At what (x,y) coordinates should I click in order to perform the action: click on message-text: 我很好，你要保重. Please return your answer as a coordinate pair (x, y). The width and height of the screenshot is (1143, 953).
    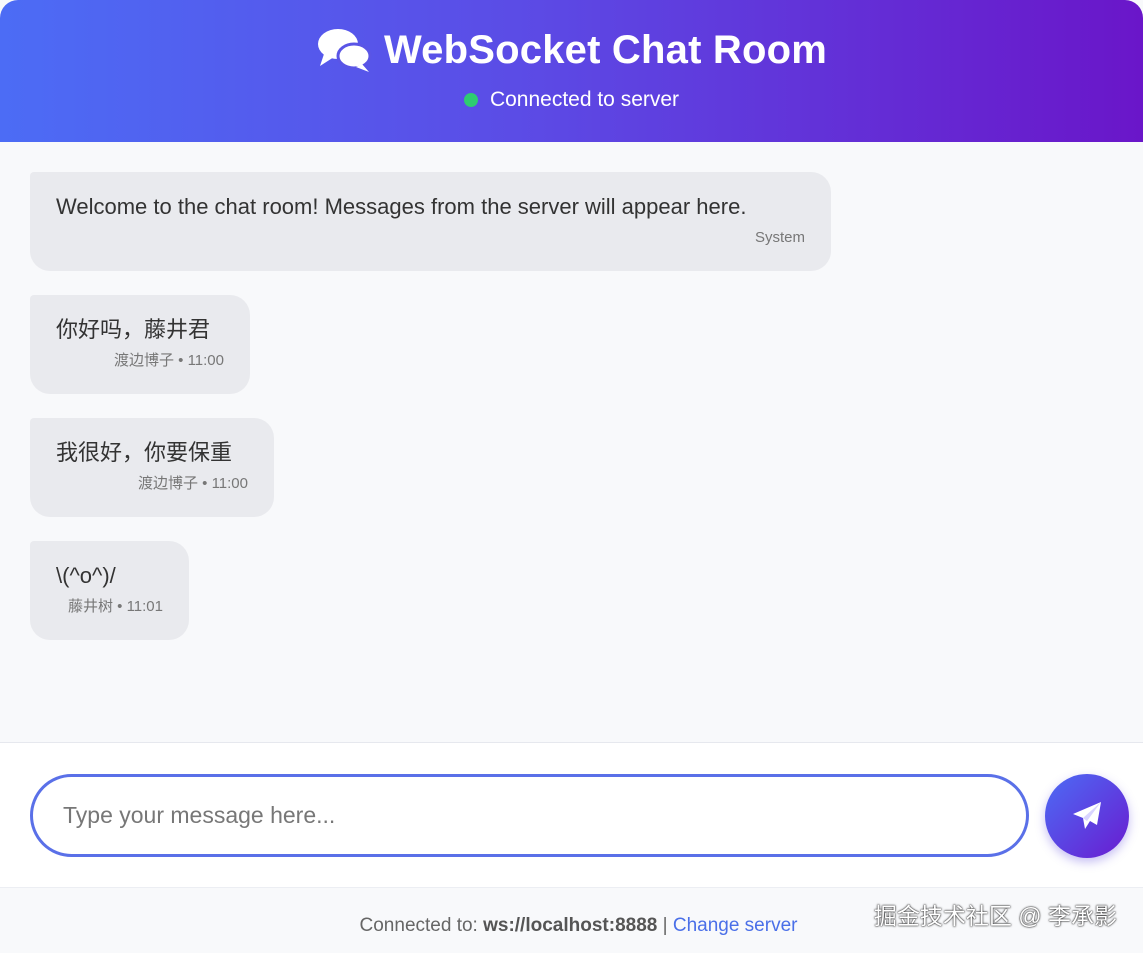
    Looking at the image, I should click on (144, 452).